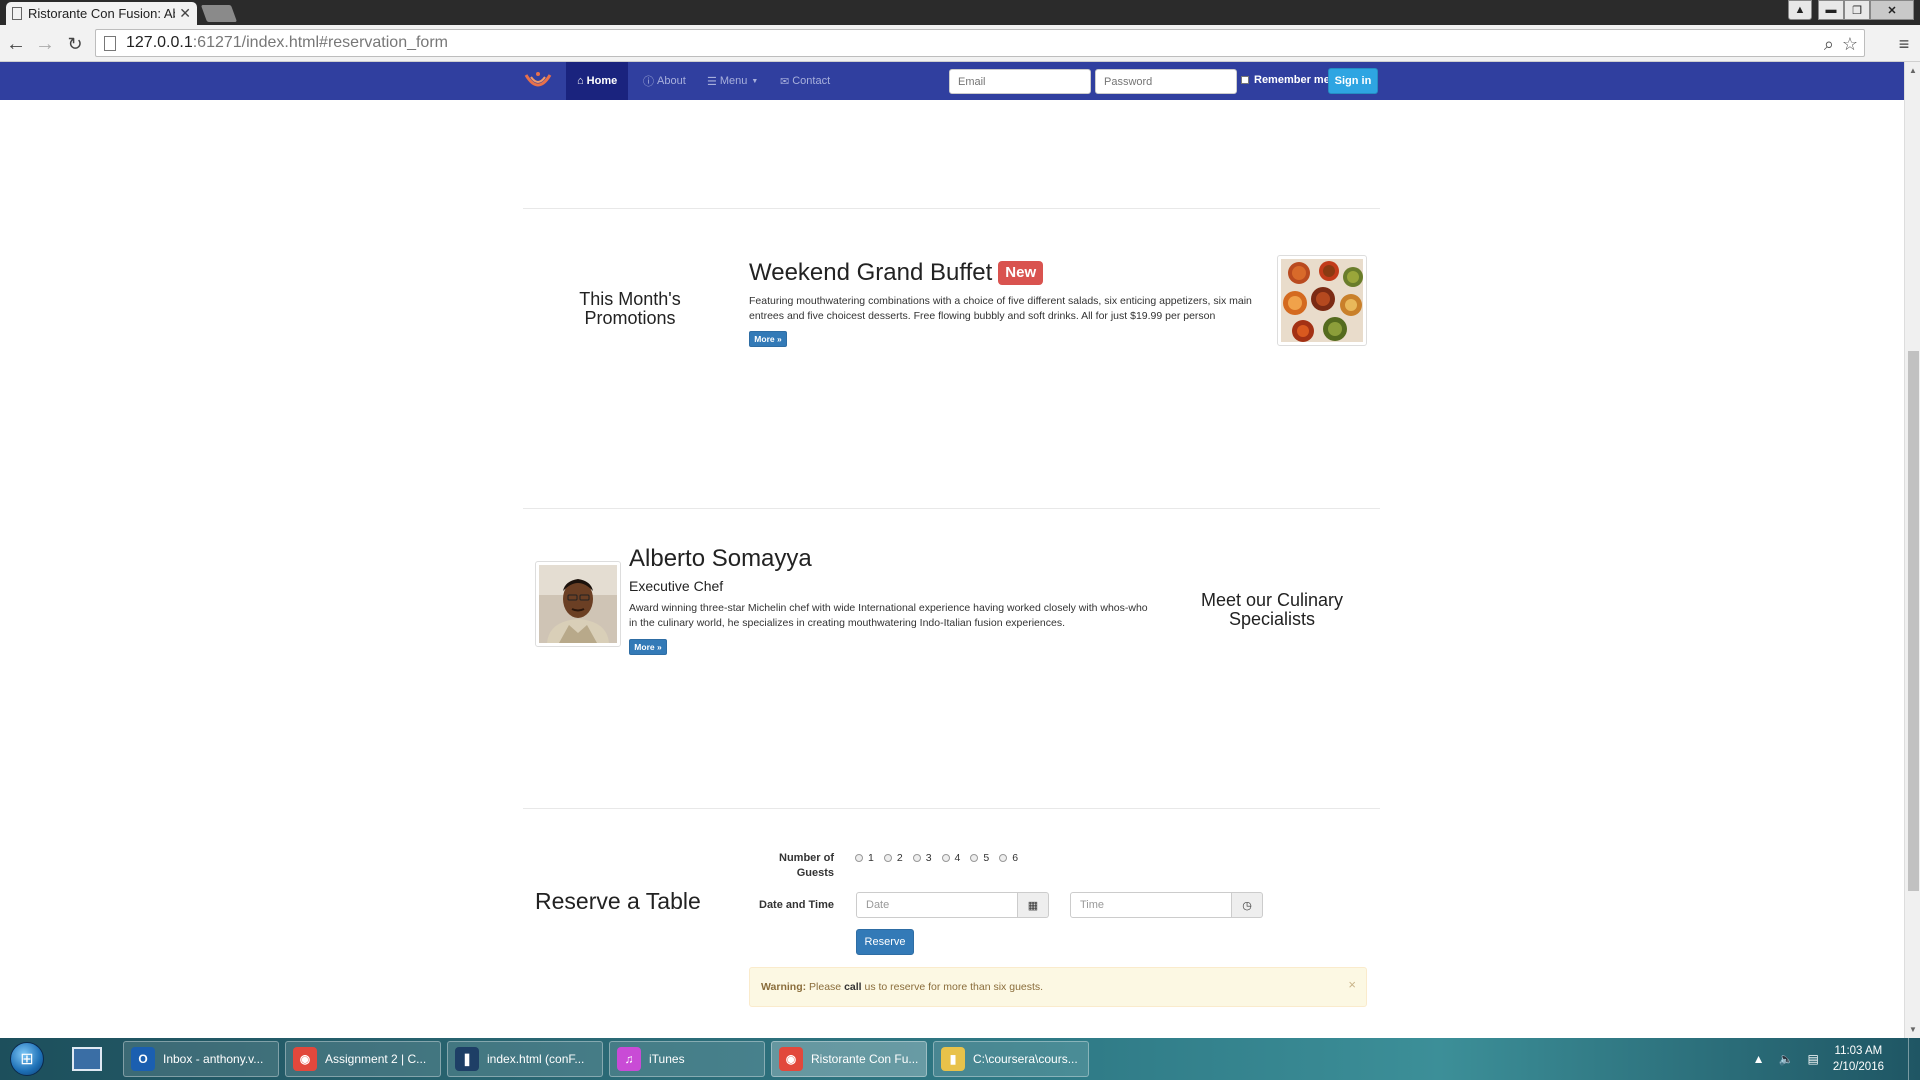 The width and height of the screenshot is (1920, 1080). I want to click on show-desktop-button, so click(1914, 1059).